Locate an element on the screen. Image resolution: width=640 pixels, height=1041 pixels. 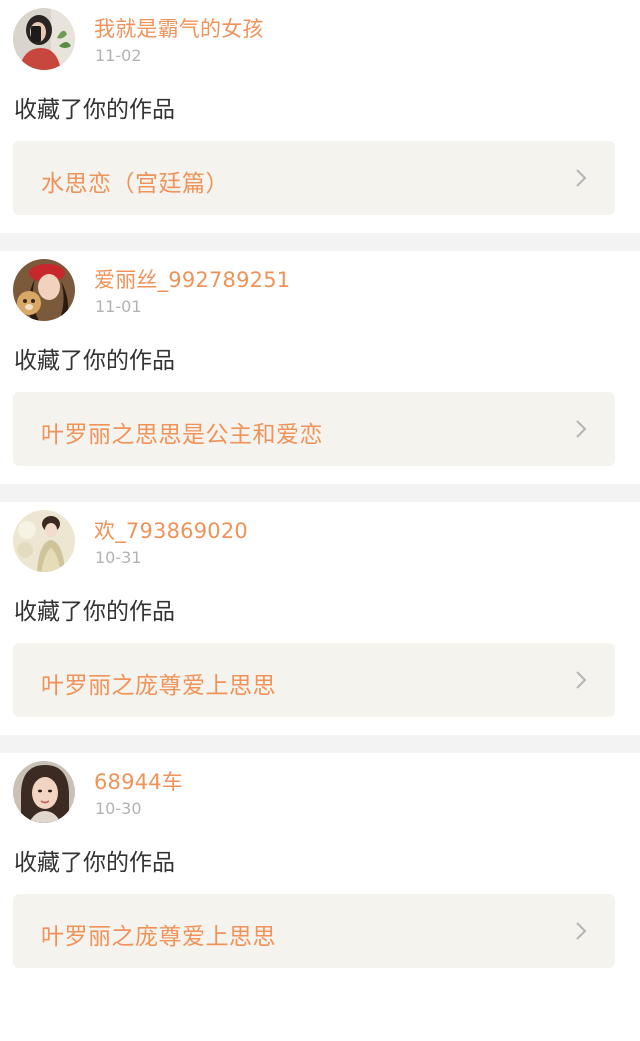
timestamp: 10-31 is located at coordinates (118, 557).